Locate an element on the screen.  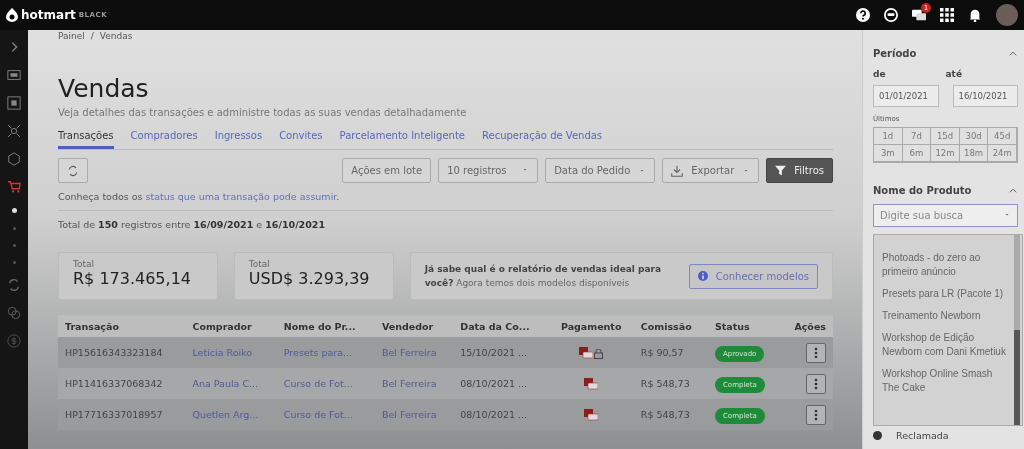
models-button: Conhecer modelos is located at coordinates (753, 276).